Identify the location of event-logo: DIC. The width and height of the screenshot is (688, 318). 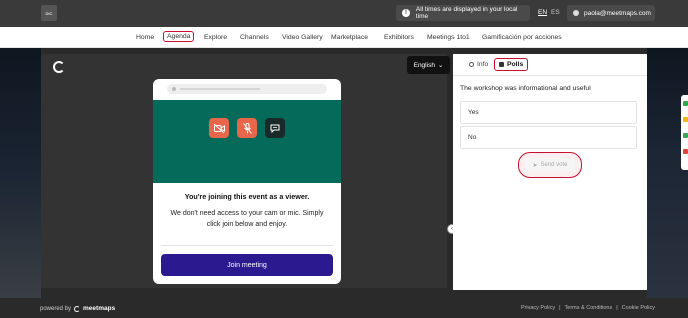
(49, 13).